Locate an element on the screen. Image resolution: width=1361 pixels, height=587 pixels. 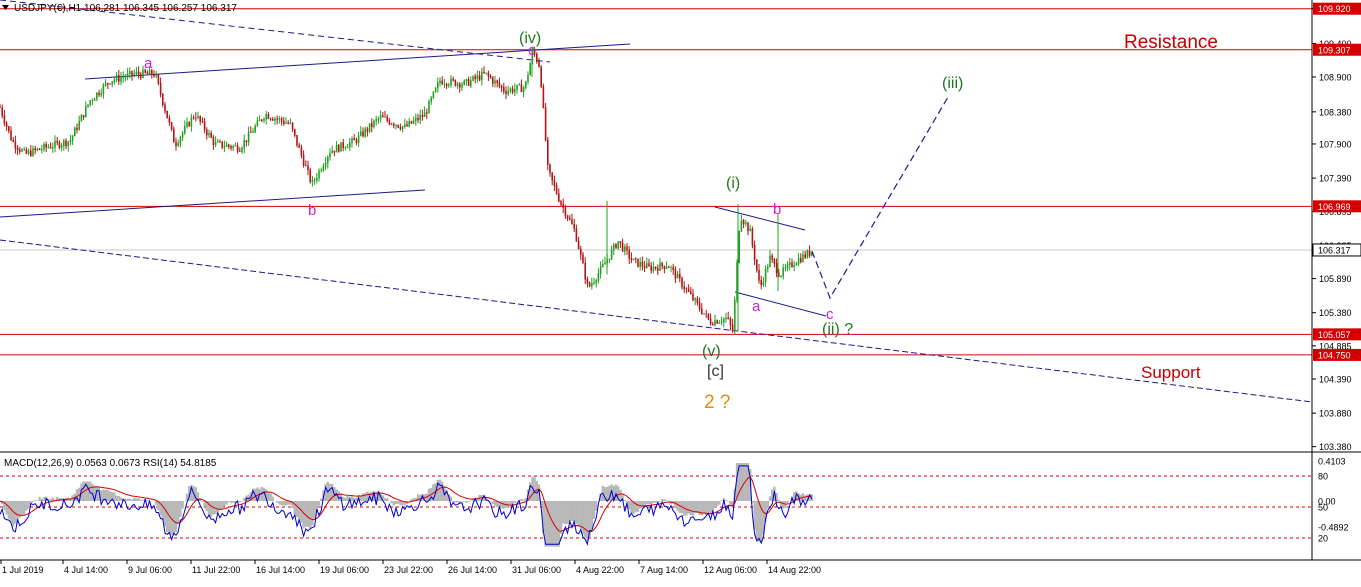
indicator-tick-label: 20 is located at coordinates (1323, 539).